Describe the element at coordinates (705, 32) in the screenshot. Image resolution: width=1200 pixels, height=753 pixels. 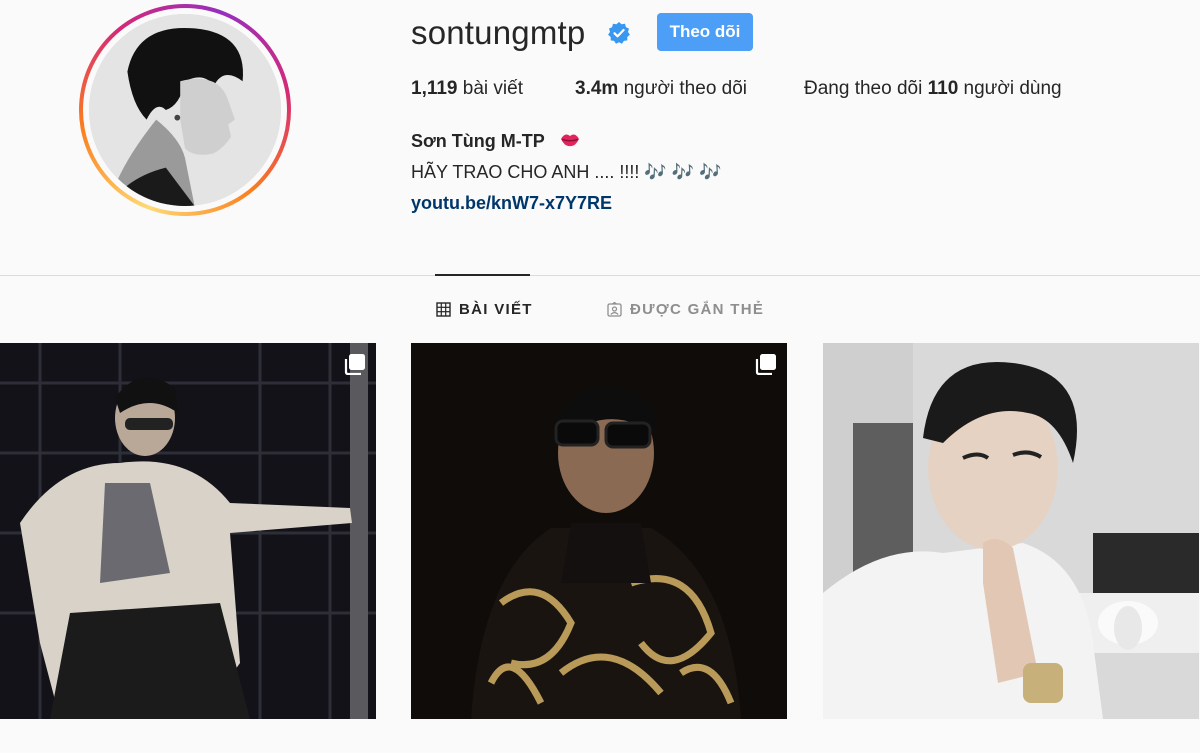
I see `follow-button: Theo dõi` at that location.